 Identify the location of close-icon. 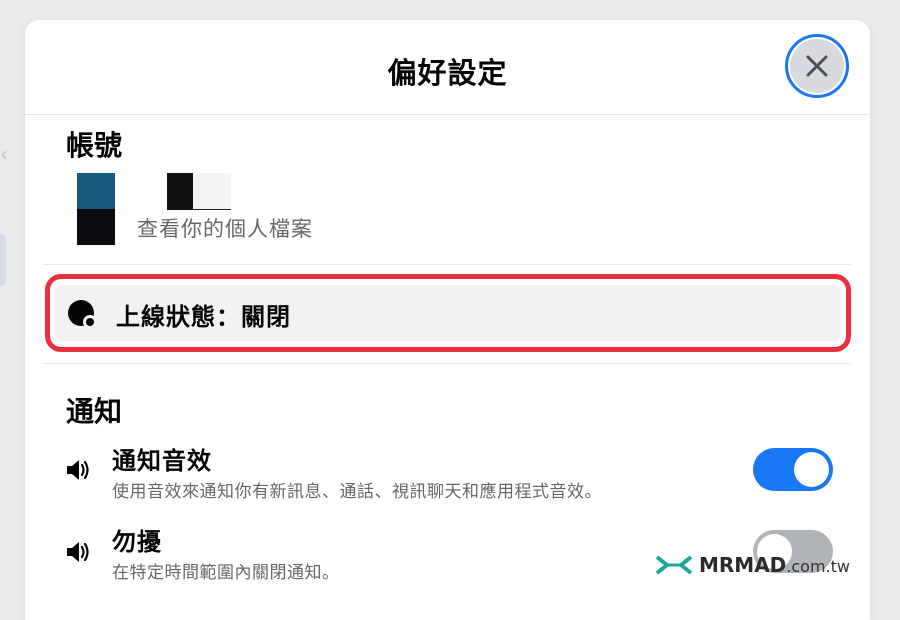
(817, 66).